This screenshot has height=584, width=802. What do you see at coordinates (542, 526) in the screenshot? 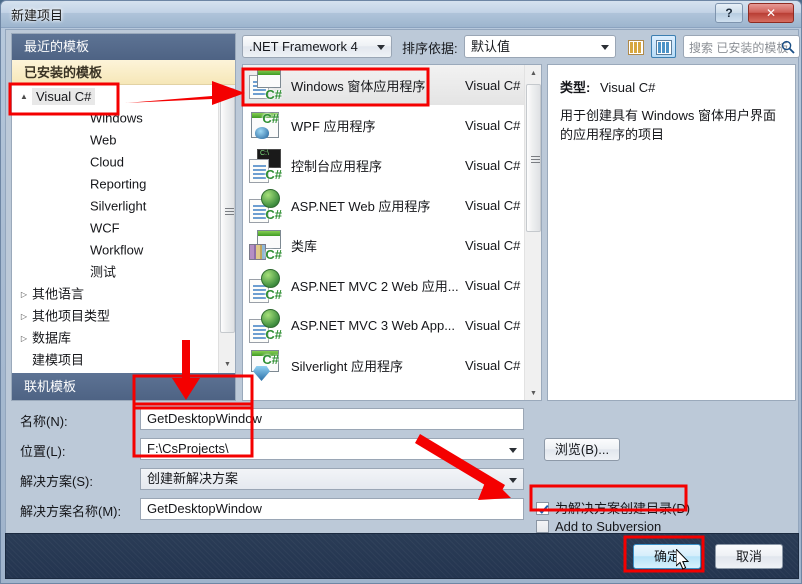
I see `checkbox-unchecked-icon` at bounding box center [542, 526].